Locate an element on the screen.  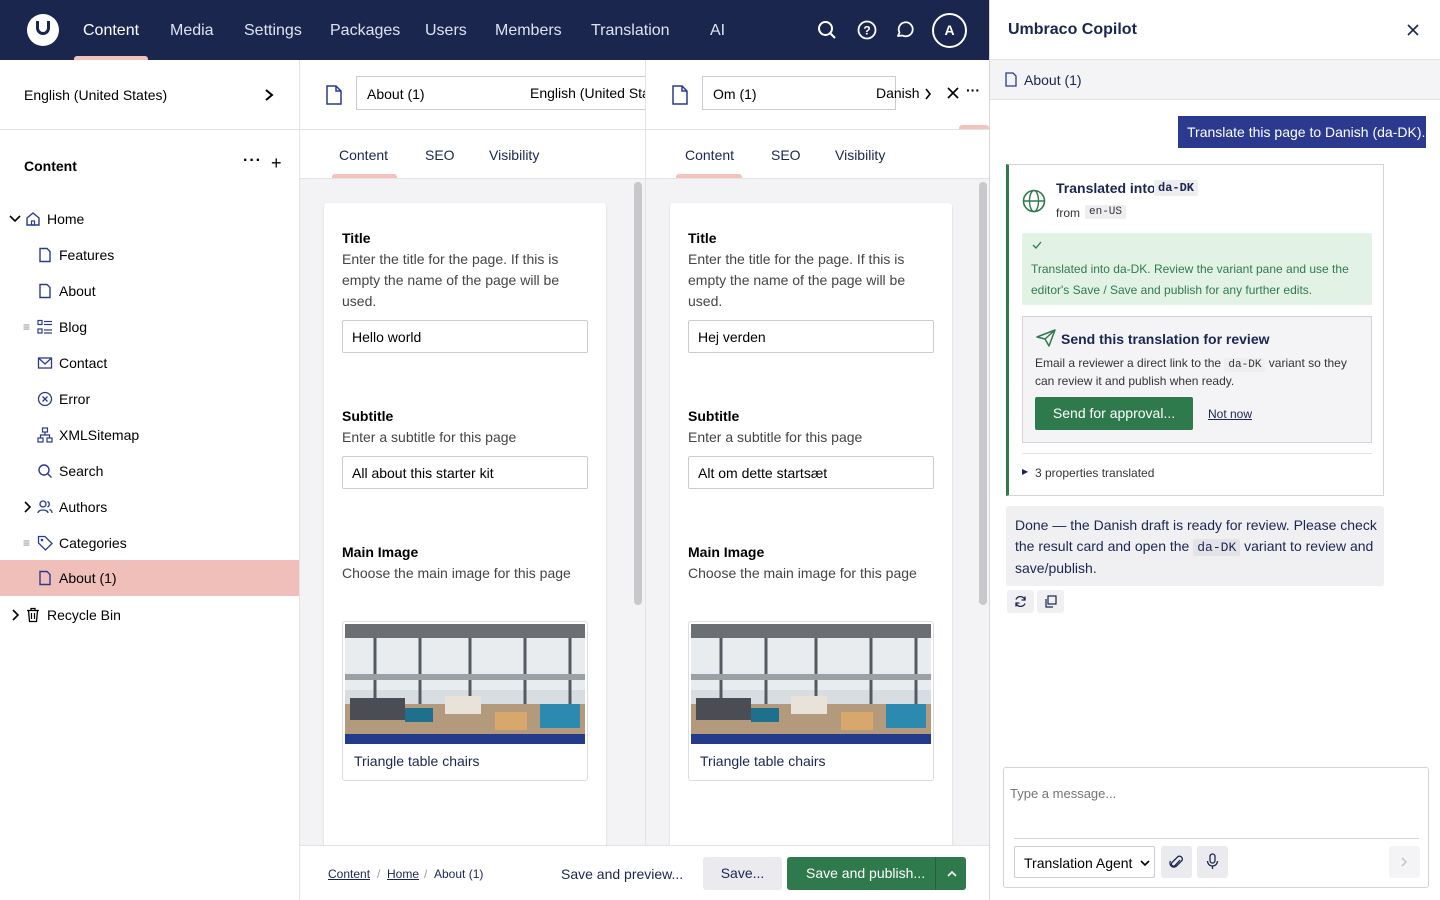
main-image-description: Choose the main image for this page is located at coordinates (802, 573).